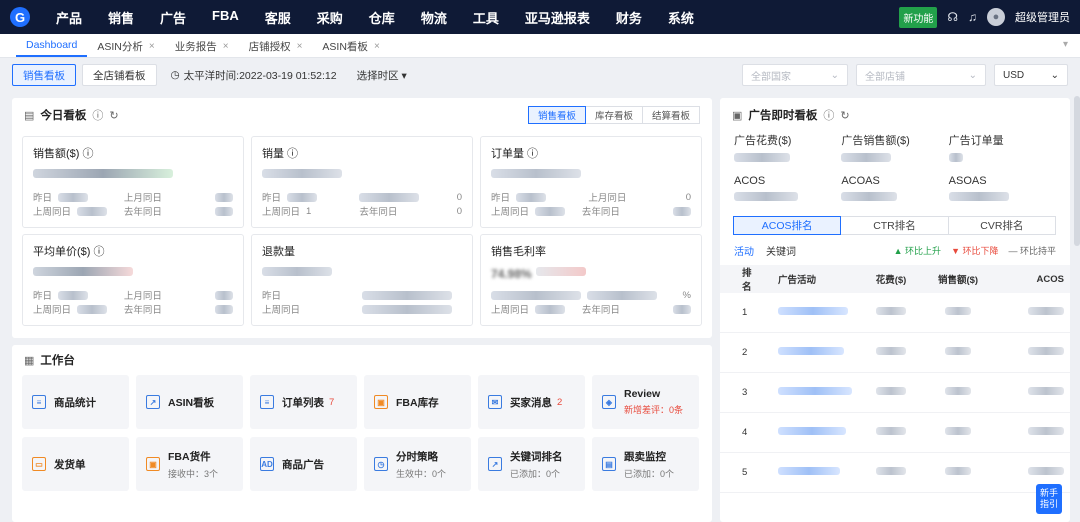 This screenshot has width=1080, height=522. What do you see at coordinates (75, 464) in the screenshot?
I see `workbench-item: ▭ 发货单` at bounding box center [75, 464].